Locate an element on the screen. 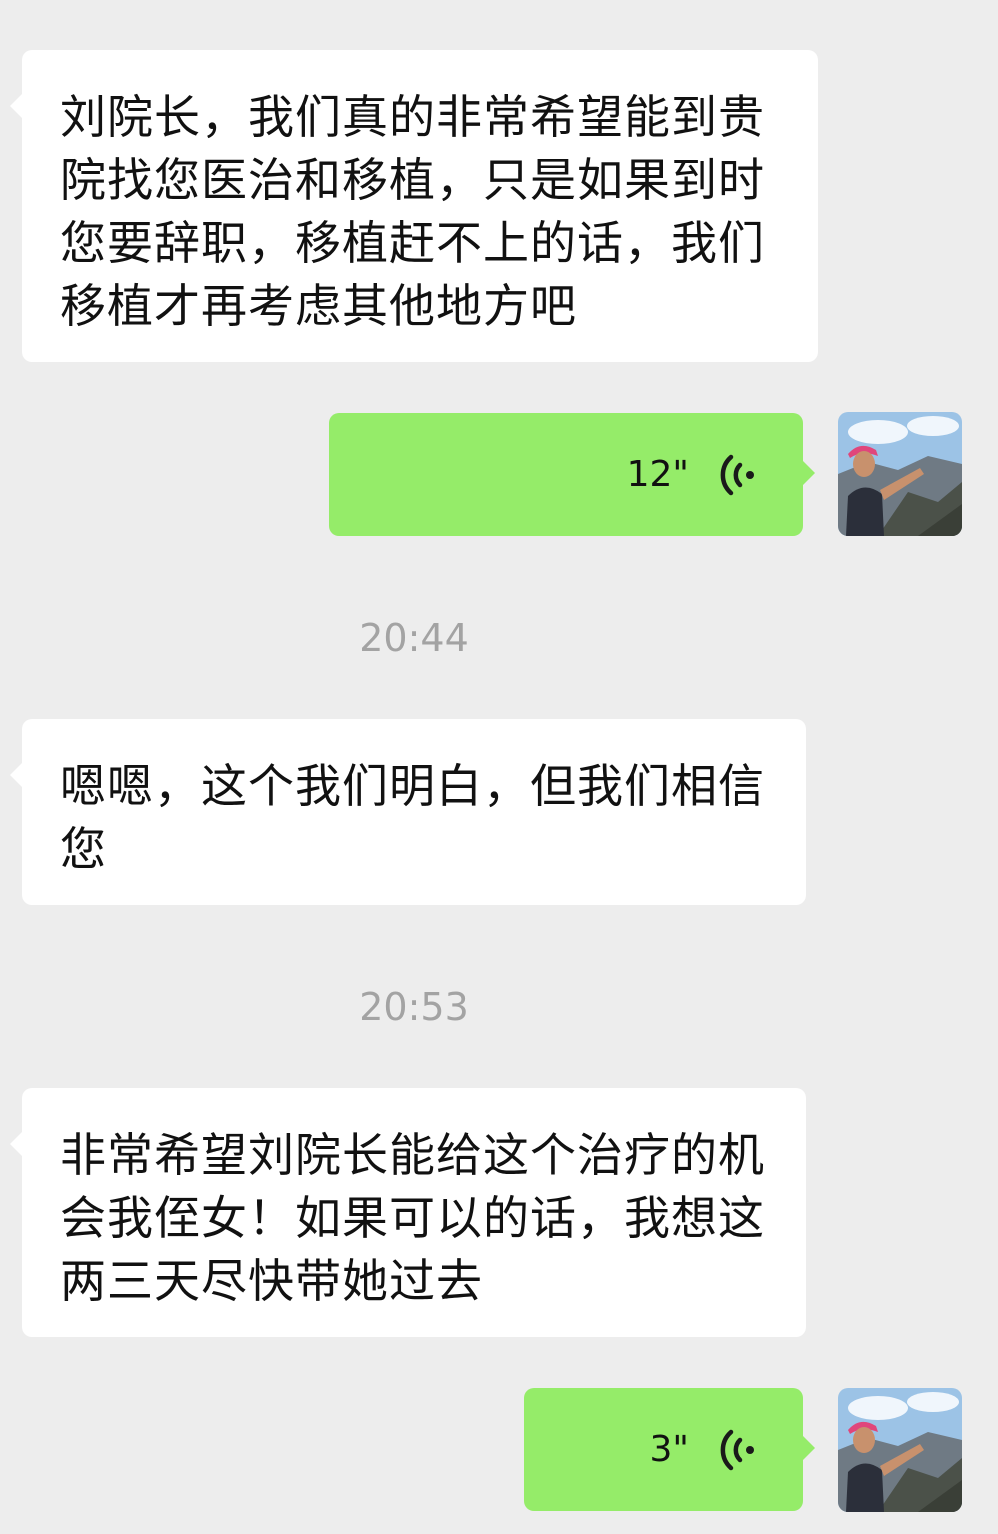  outgoing-voice-message: 3" is located at coordinates (669, 1449).